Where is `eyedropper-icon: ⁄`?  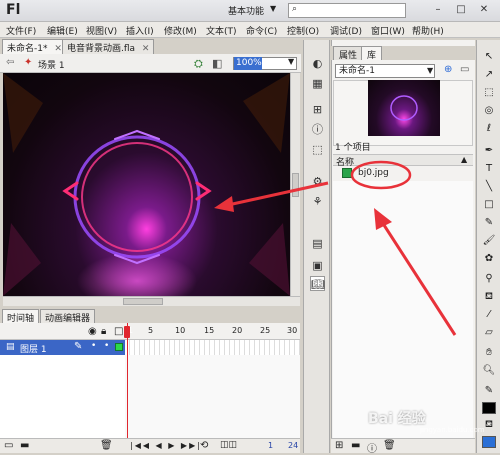
eyedropper-icon: ⁄ is located at coordinates (489, 315).